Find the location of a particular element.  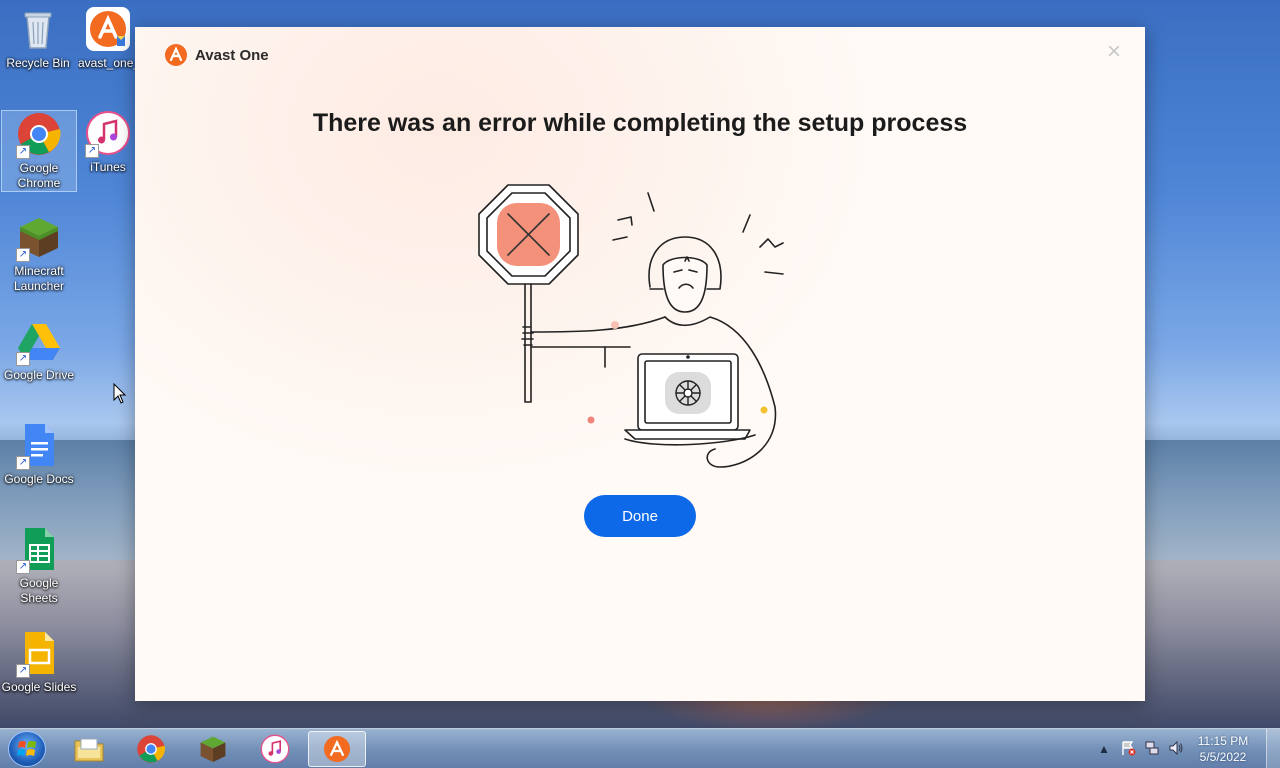

show-hidden-icons-chevron-icon: ▲ is located at coordinates (1104, 749).